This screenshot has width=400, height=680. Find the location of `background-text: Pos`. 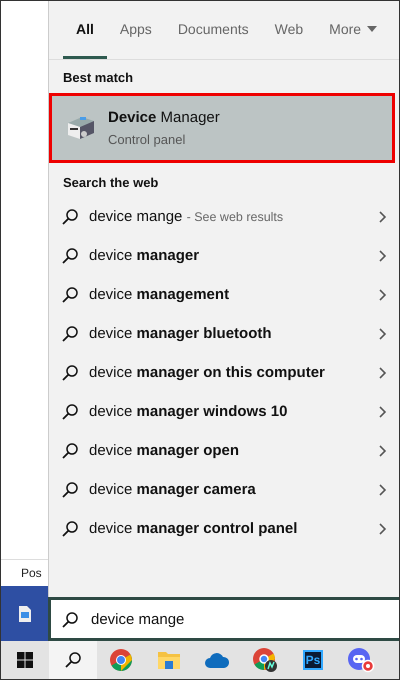

background-text: Pos is located at coordinates (31, 573).